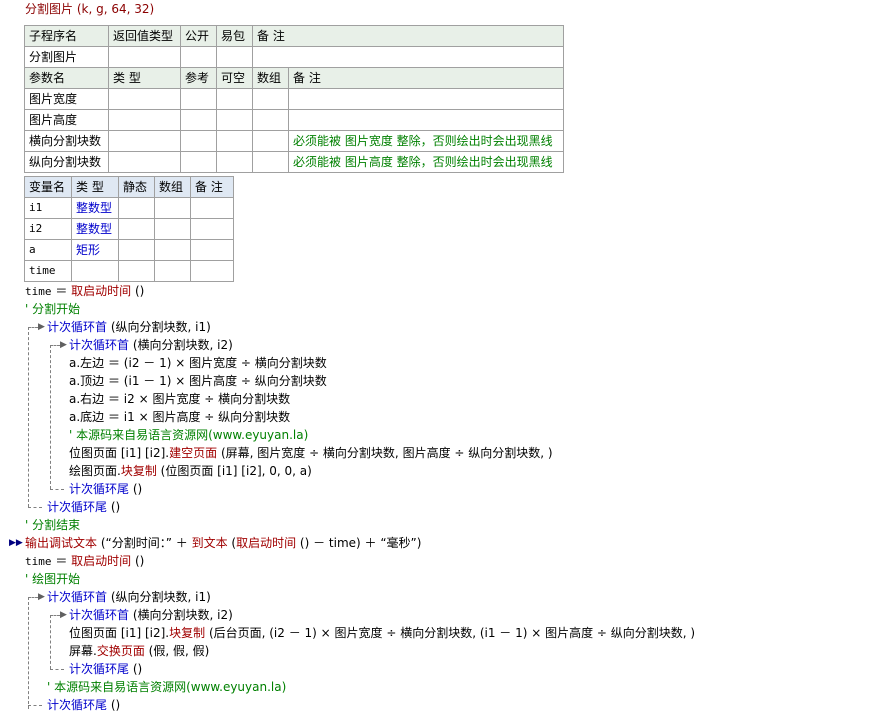  What do you see at coordinates (95, 250) in the screenshot?
I see `table-cell: 矩形` at bounding box center [95, 250].